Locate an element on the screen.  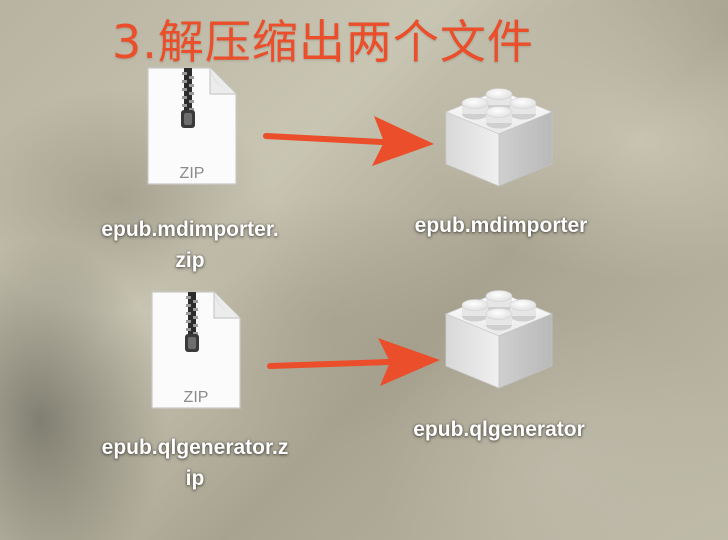
file-name-line: epub.mdimporter. is located at coordinates (190, 229).